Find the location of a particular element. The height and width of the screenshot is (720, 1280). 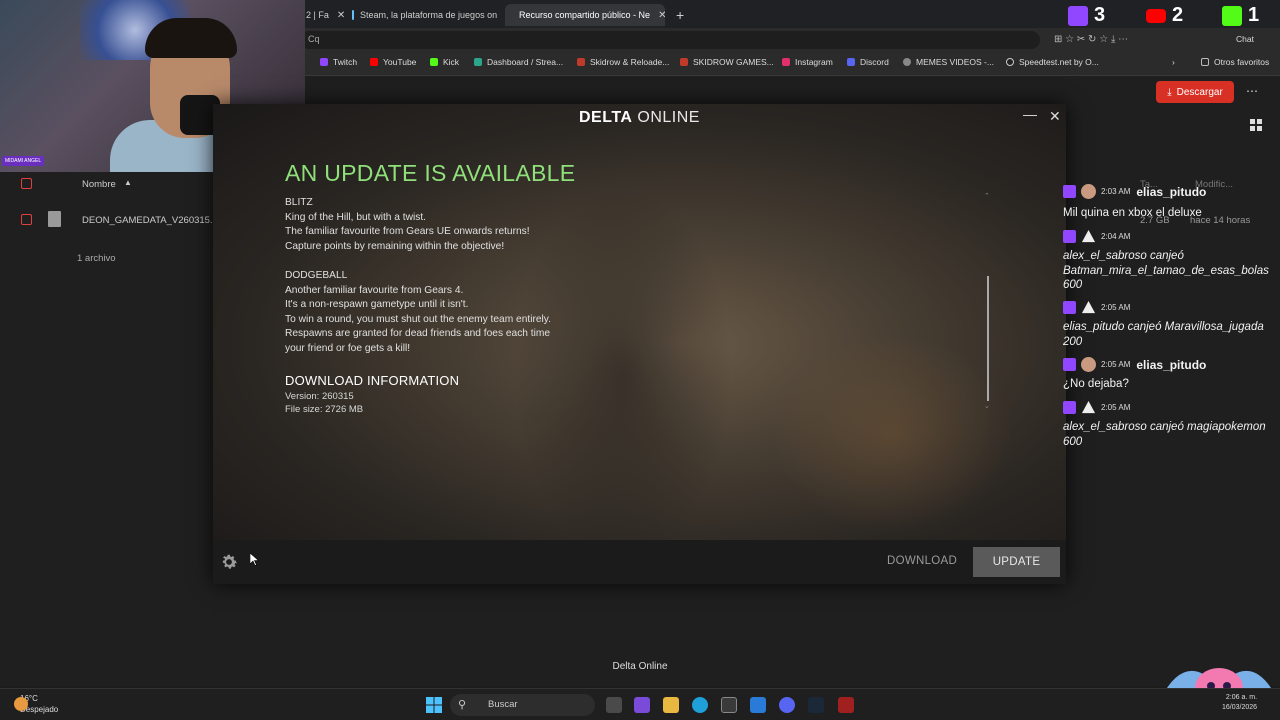

chat-label: Chat is located at coordinates (1245, 39).